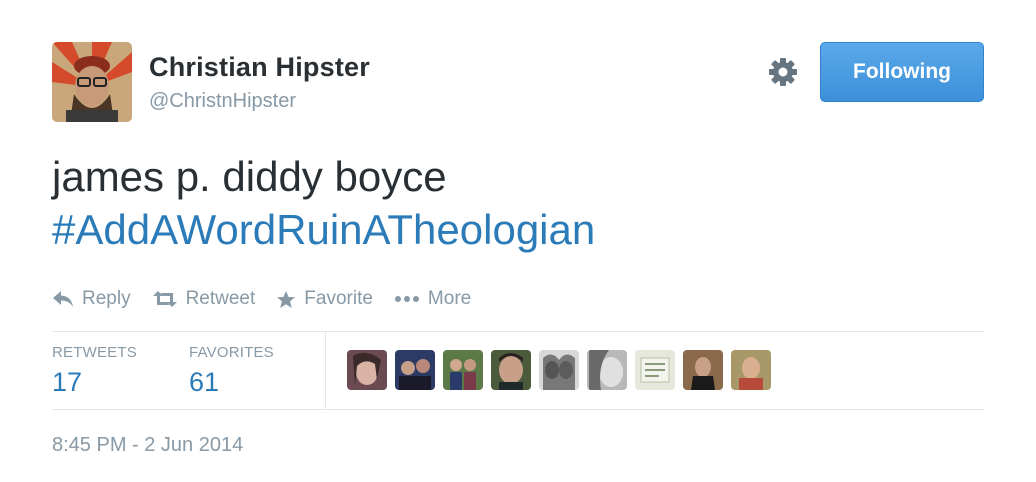  I want to click on avatar-image, so click(92, 82).